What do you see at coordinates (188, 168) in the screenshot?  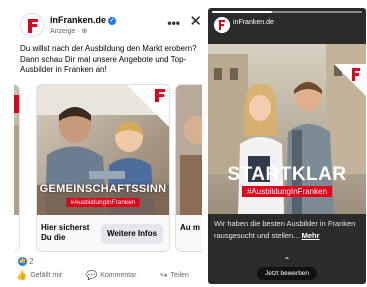 I see `carousel-card-next: Au m` at bounding box center [188, 168].